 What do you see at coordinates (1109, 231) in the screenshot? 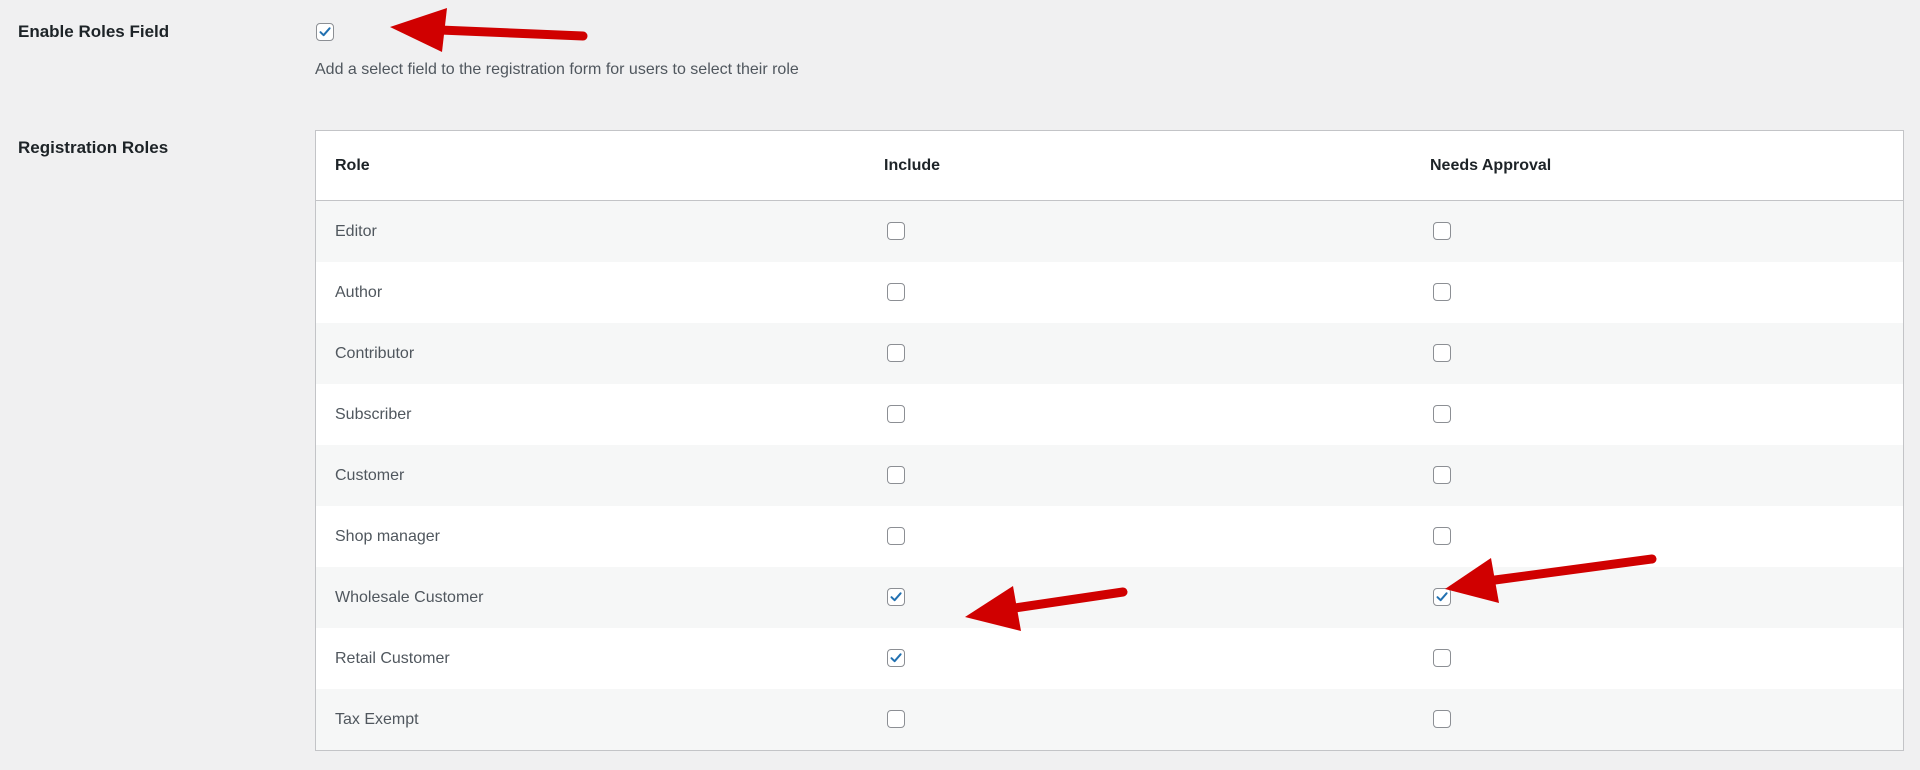
I see `table-row: Editor` at bounding box center [1109, 231].